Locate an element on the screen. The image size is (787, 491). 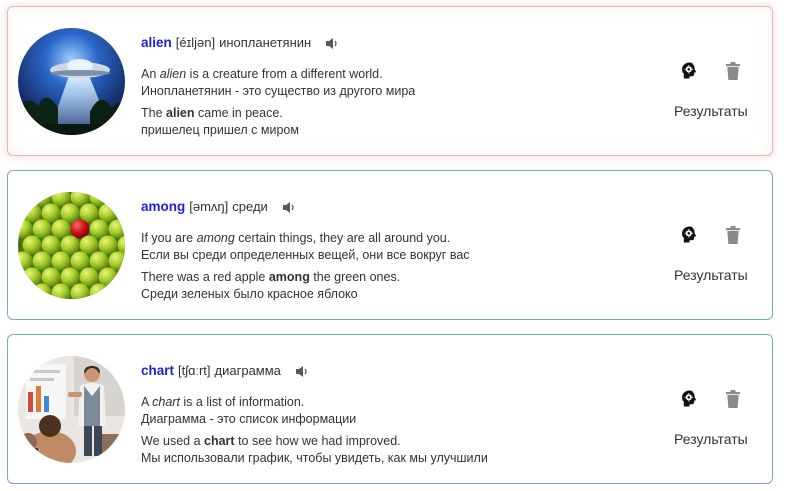
presentation-image is located at coordinates (71, 409).